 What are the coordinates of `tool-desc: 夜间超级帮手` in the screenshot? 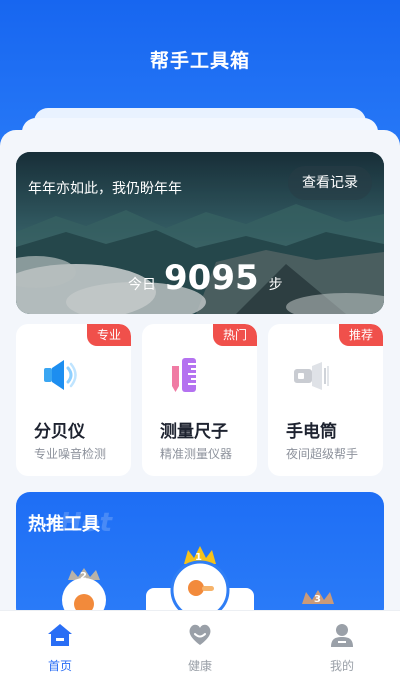 It's located at (322, 454).